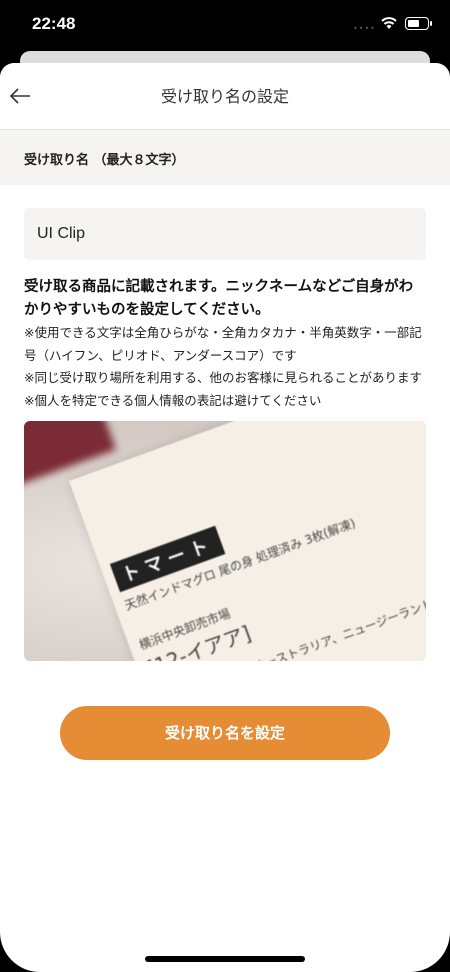 The image size is (450, 972). What do you see at coordinates (54, 23) in the screenshot?
I see `status-time: 22:48` at bounding box center [54, 23].